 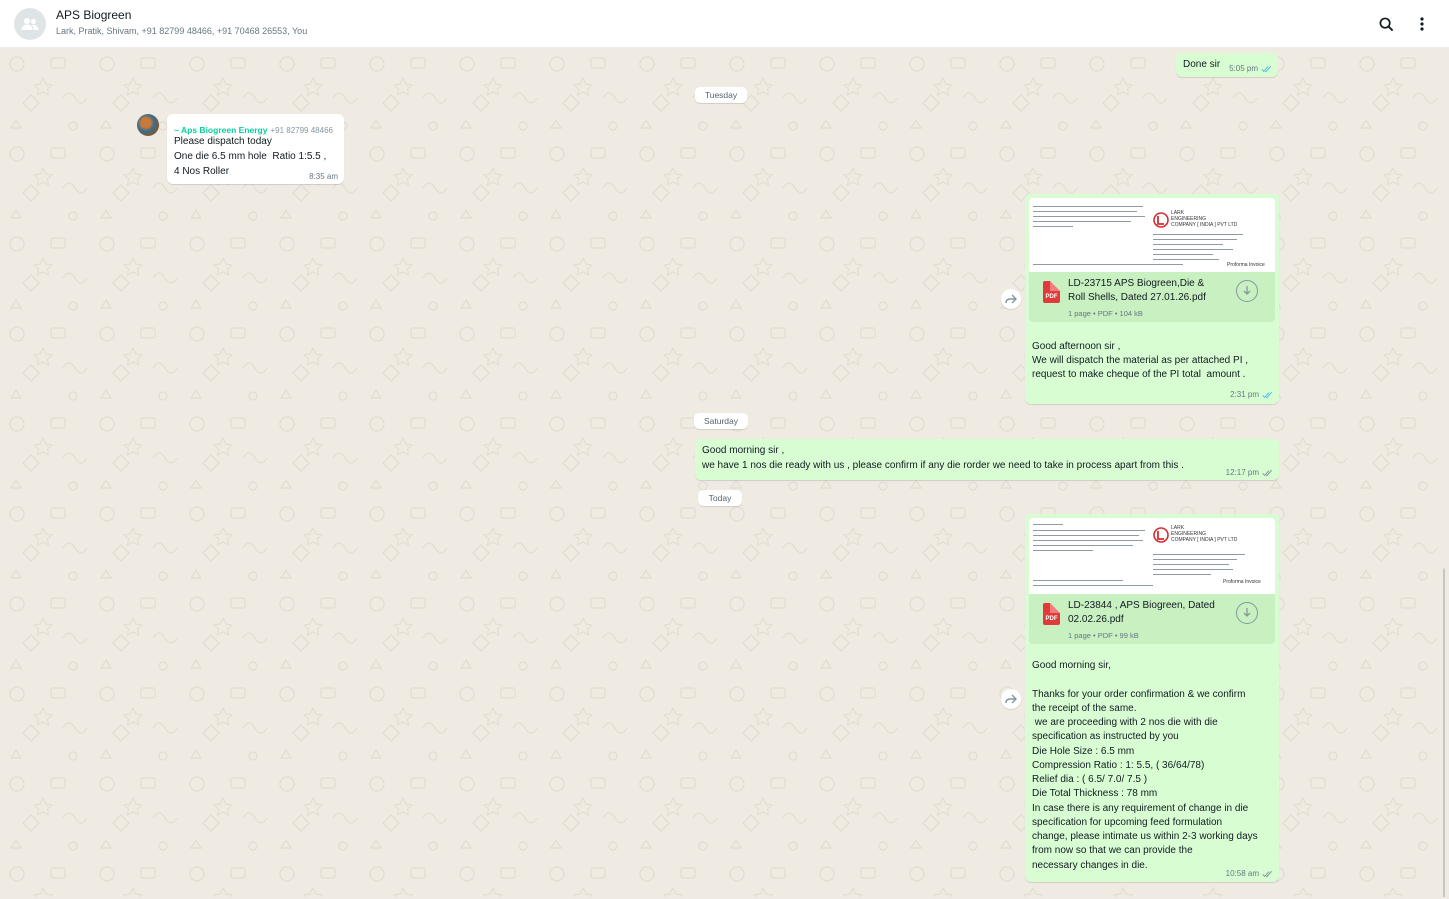 I want to click on message-line: Die Hole Size : 6.5 mm, so click(x=1083, y=751).